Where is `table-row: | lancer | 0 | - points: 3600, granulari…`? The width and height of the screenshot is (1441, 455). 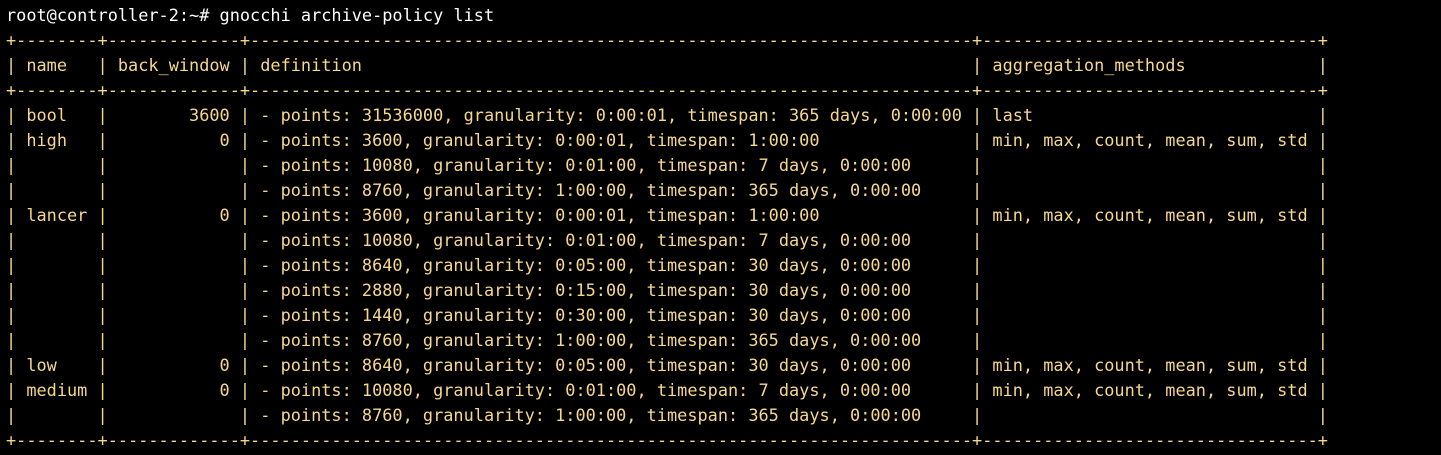 table-row: | lancer | 0 | - points: 3600, granulari… is located at coordinates (667, 215).